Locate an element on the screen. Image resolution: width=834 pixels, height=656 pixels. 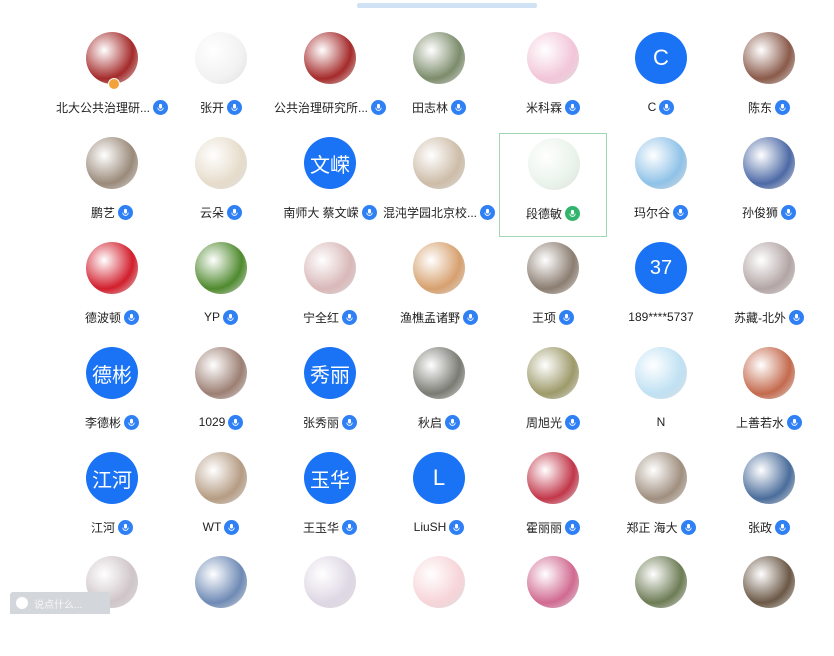
avatar: 37 is located at coordinates (661, 268).